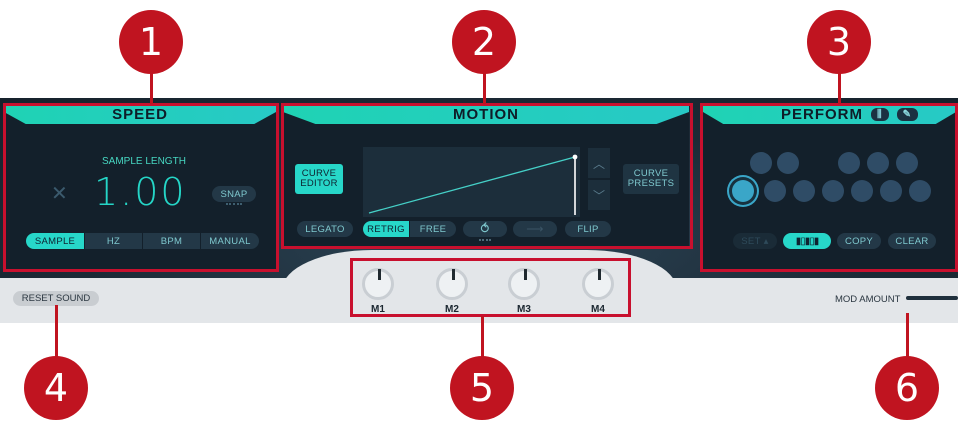 This screenshot has width=958, height=426. I want to click on callout-badge: 2, so click(484, 42).